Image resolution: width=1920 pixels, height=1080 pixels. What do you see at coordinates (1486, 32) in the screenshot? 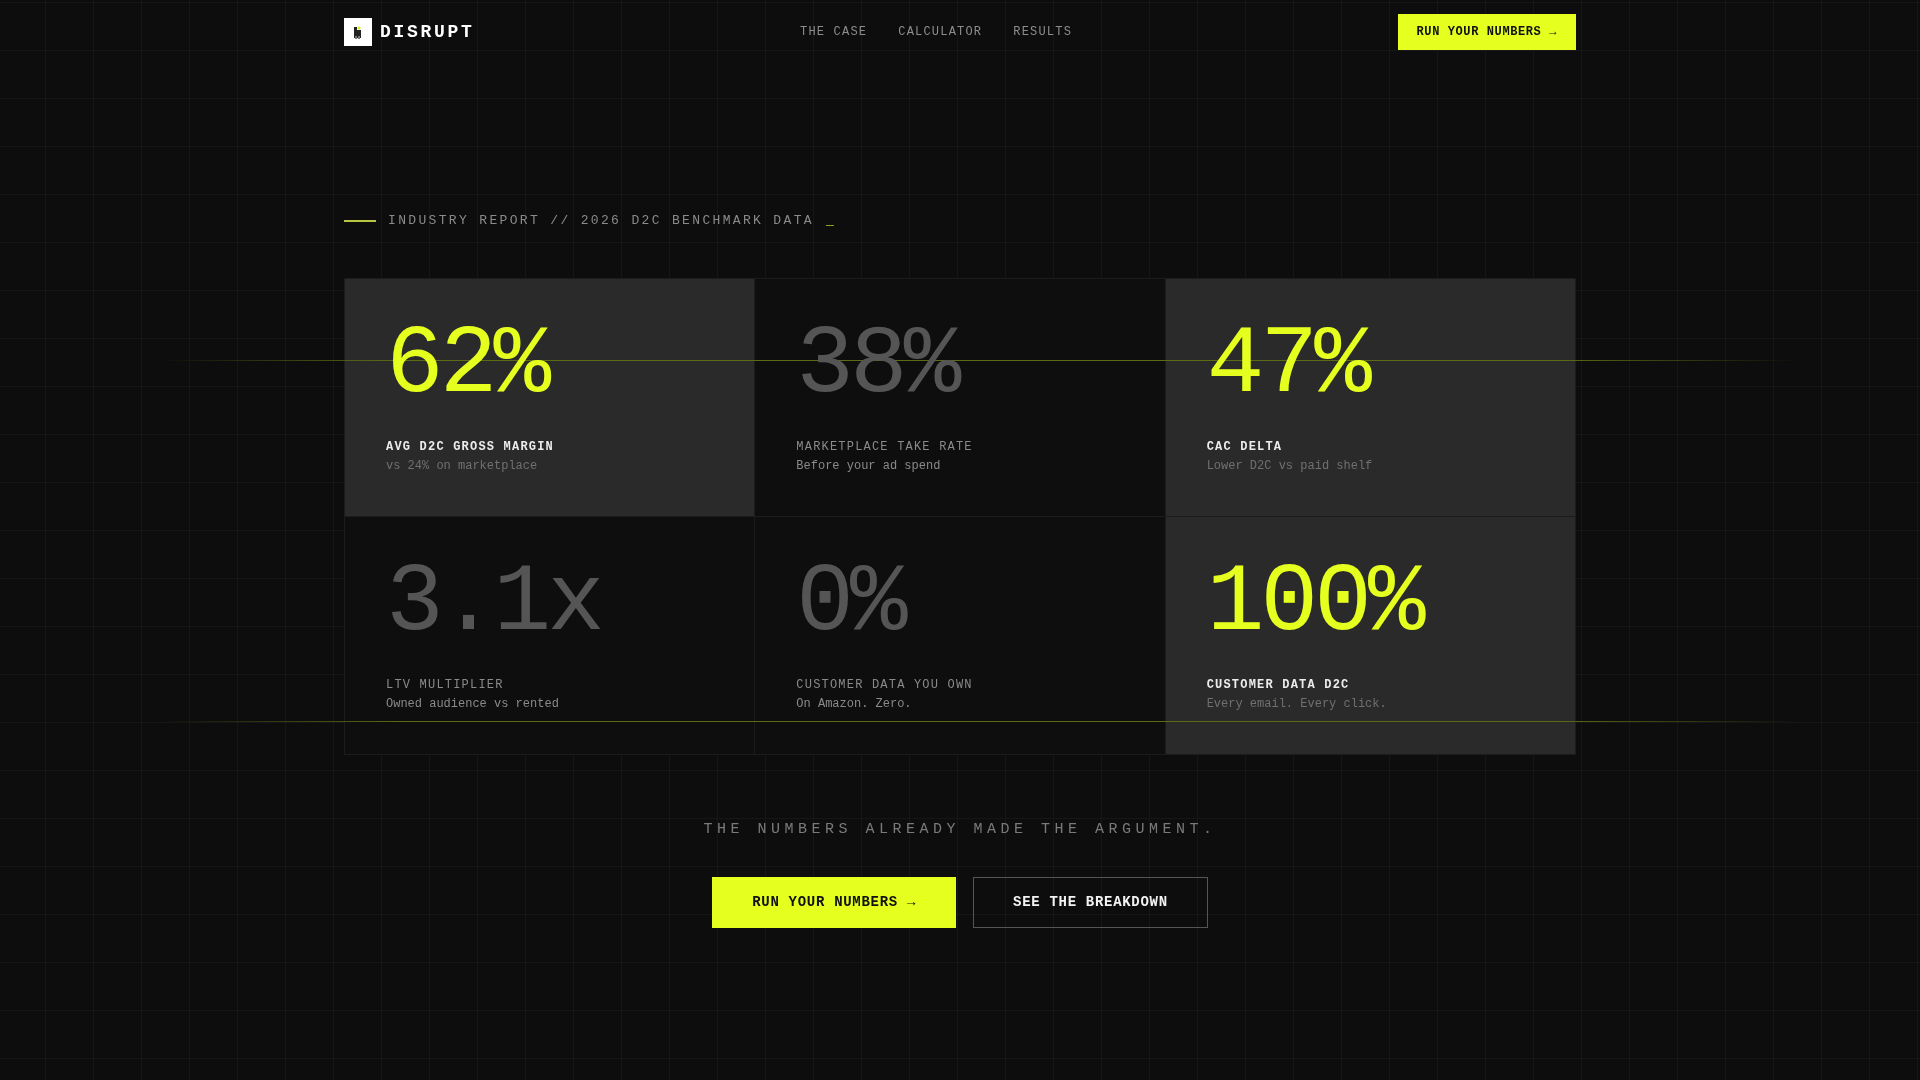
I see `header-cta-button: RUN YOUR NUMBERS →` at bounding box center [1486, 32].